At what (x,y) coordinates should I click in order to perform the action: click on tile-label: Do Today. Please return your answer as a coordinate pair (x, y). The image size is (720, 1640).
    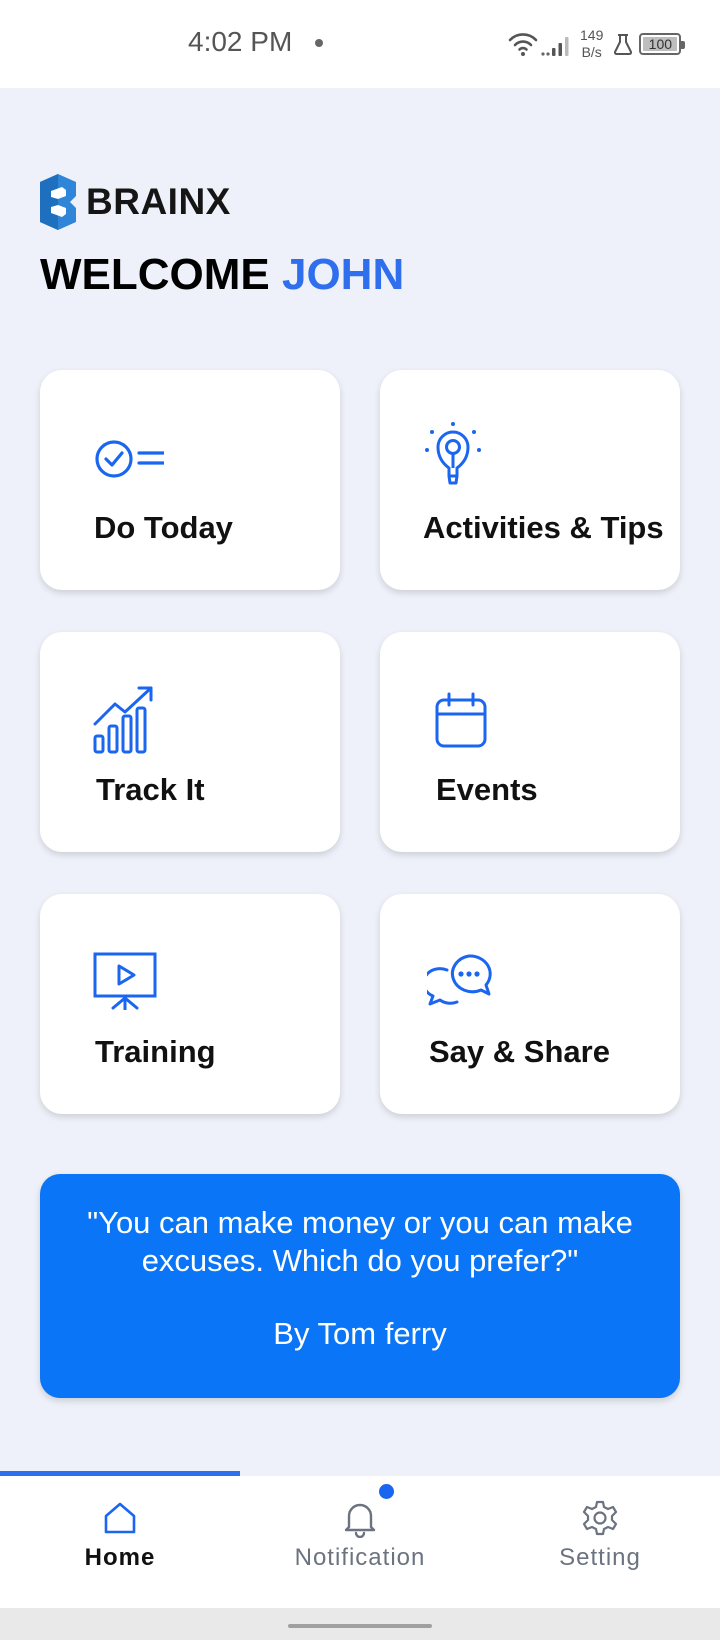
    Looking at the image, I should click on (163, 527).